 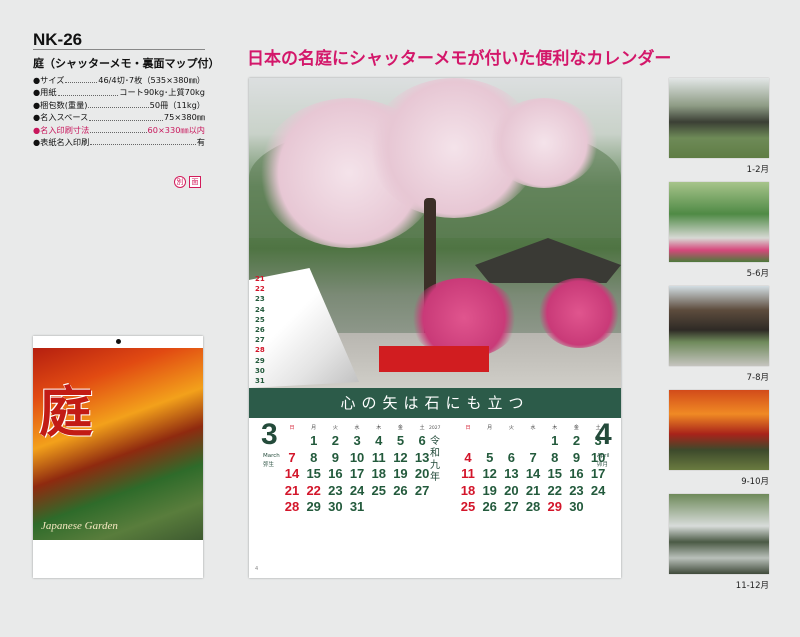 What do you see at coordinates (61, 129) in the screenshot?
I see `spec-key: ●名入印刷寸法` at bounding box center [61, 129].